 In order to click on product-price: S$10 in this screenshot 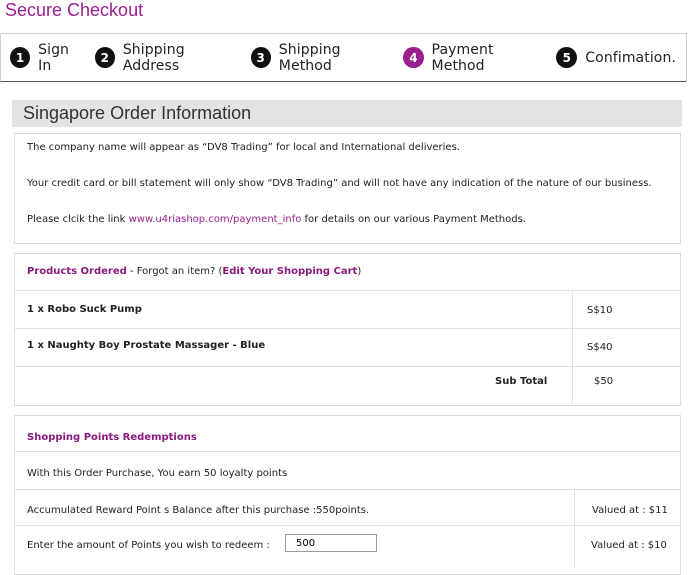, I will do `click(600, 310)`.